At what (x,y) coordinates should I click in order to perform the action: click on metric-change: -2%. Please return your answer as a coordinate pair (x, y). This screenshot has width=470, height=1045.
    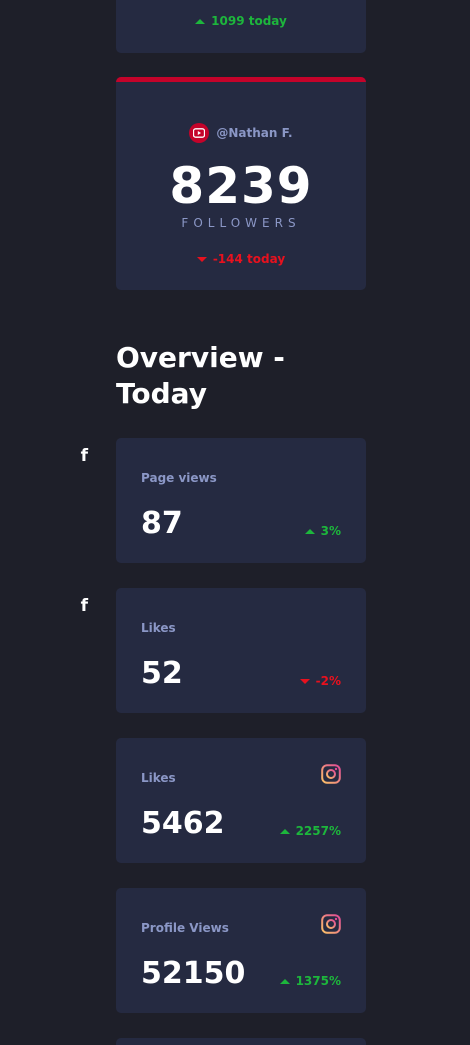
    Looking at the image, I should click on (320, 681).